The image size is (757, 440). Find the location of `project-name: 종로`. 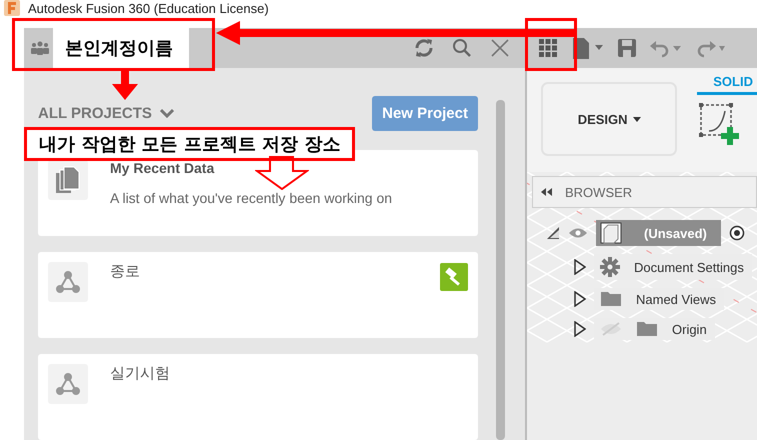

project-name: 종로 is located at coordinates (125, 271).